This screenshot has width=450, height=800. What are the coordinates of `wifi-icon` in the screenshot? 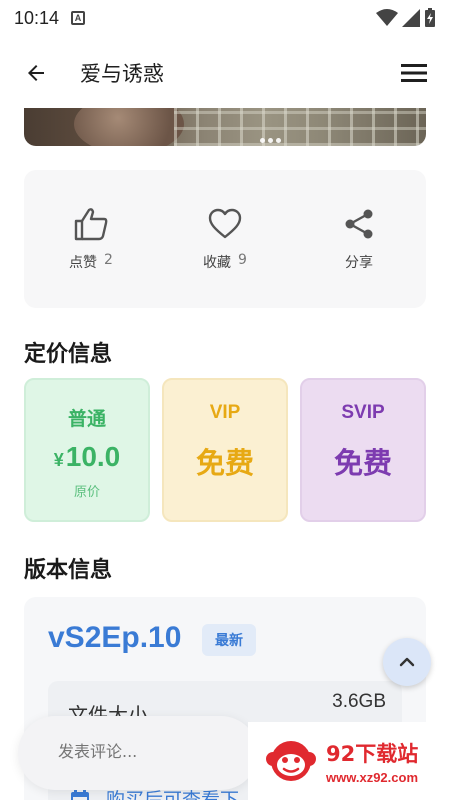 It's located at (387, 17).